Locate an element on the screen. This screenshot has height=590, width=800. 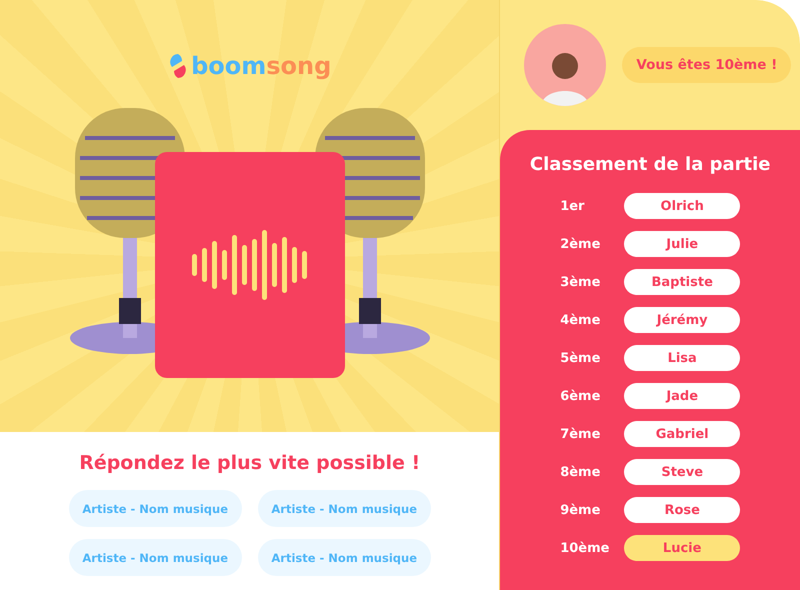
rank-label: 5ème is located at coordinates (581, 358).